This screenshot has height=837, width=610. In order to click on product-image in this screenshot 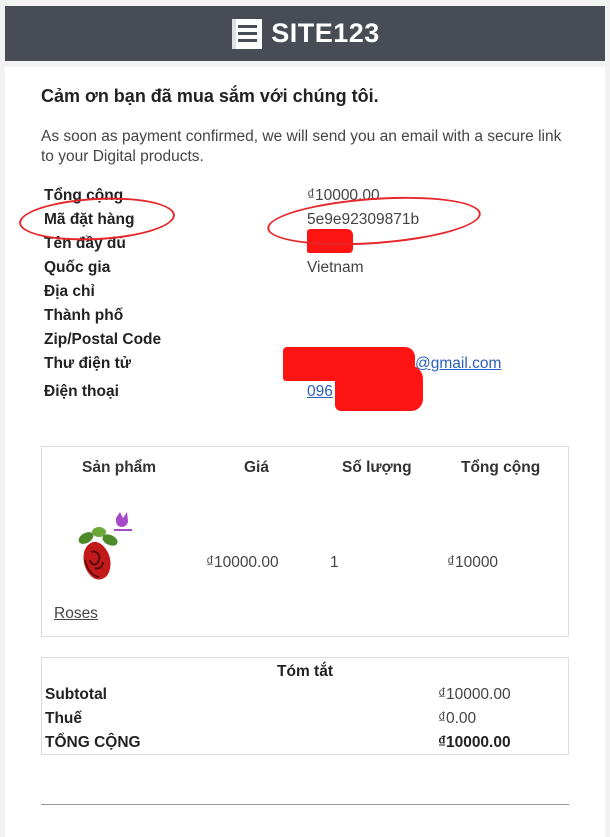, I will do `click(108, 548)`.